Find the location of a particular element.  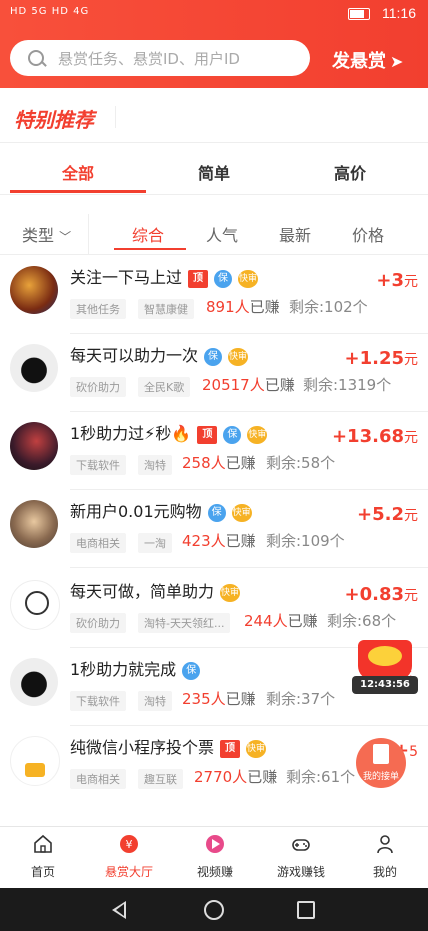

status-bar: HD 5G HD 4G 11:16 is located at coordinates (214, 14).